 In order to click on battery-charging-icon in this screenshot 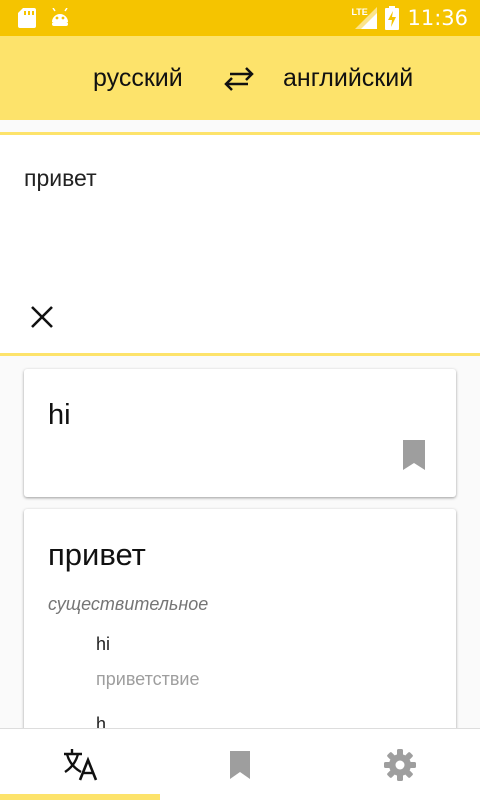, I will do `click(392, 18)`.